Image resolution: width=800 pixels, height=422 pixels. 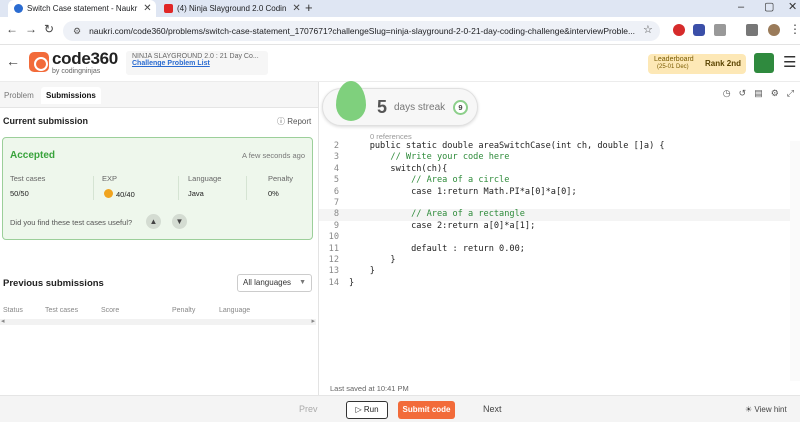 What do you see at coordinates (71, 222) in the screenshot?
I see `feedback-question: Did you find these test cases useful?` at bounding box center [71, 222].